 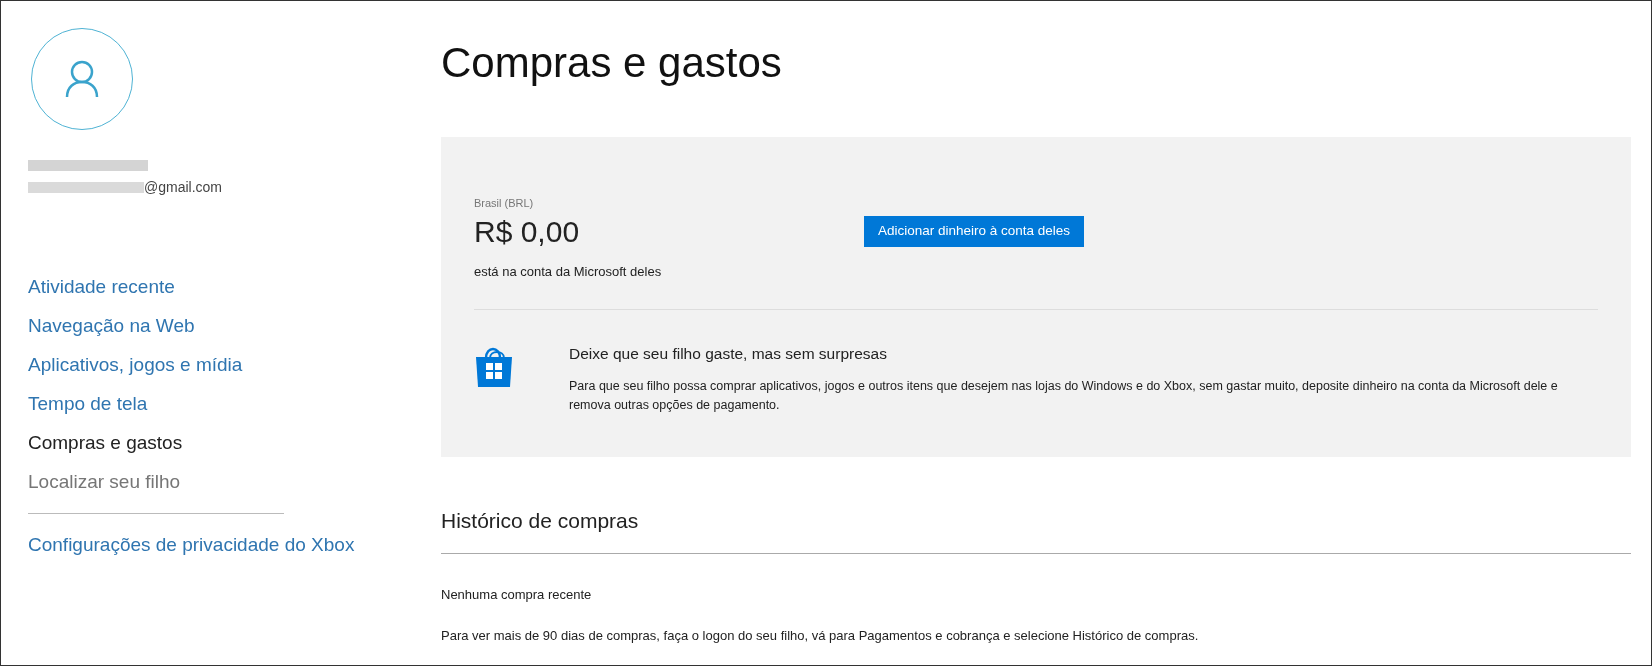 I want to click on nav-link: Navegação na Web, so click(x=111, y=326).